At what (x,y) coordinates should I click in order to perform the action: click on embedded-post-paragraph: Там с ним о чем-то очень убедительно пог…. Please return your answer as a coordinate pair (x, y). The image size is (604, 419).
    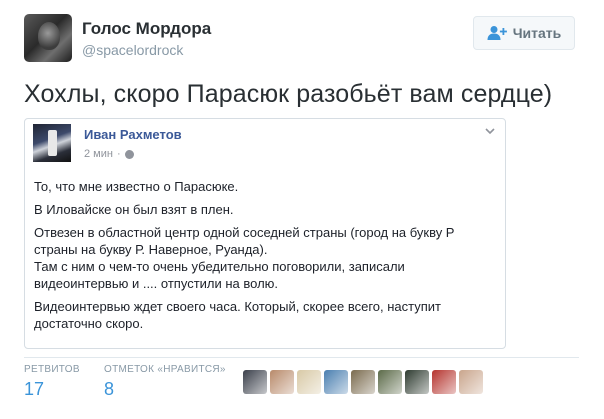
    Looking at the image, I should click on (219, 275).